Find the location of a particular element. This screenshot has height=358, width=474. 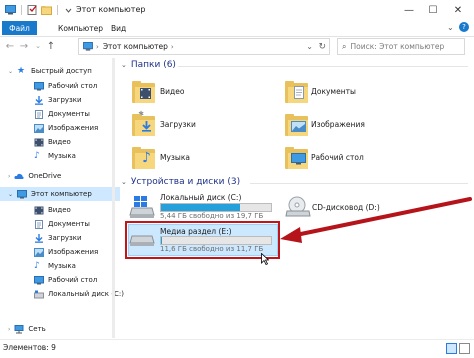

tab-file: Файл is located at coordinates (19, 28).